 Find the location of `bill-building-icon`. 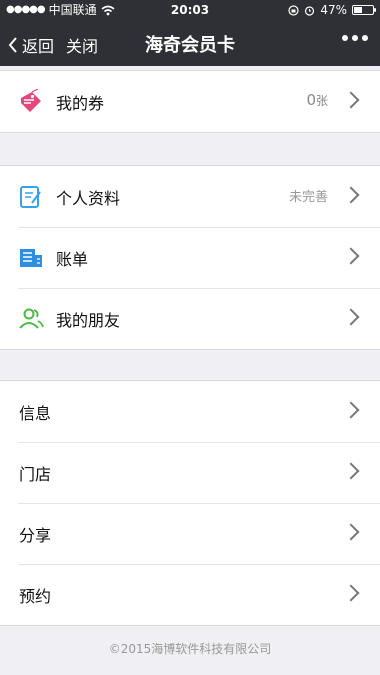

bill-building-icon is located at coordinates (31, 258).